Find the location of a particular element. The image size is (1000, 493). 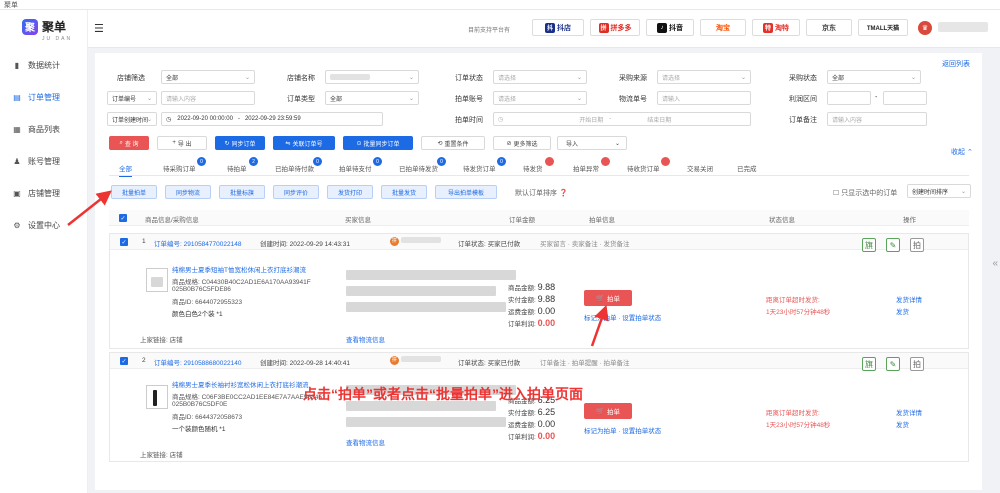

paid-amount: 实付金额: 6.25 is located at coordinates (532, 412).